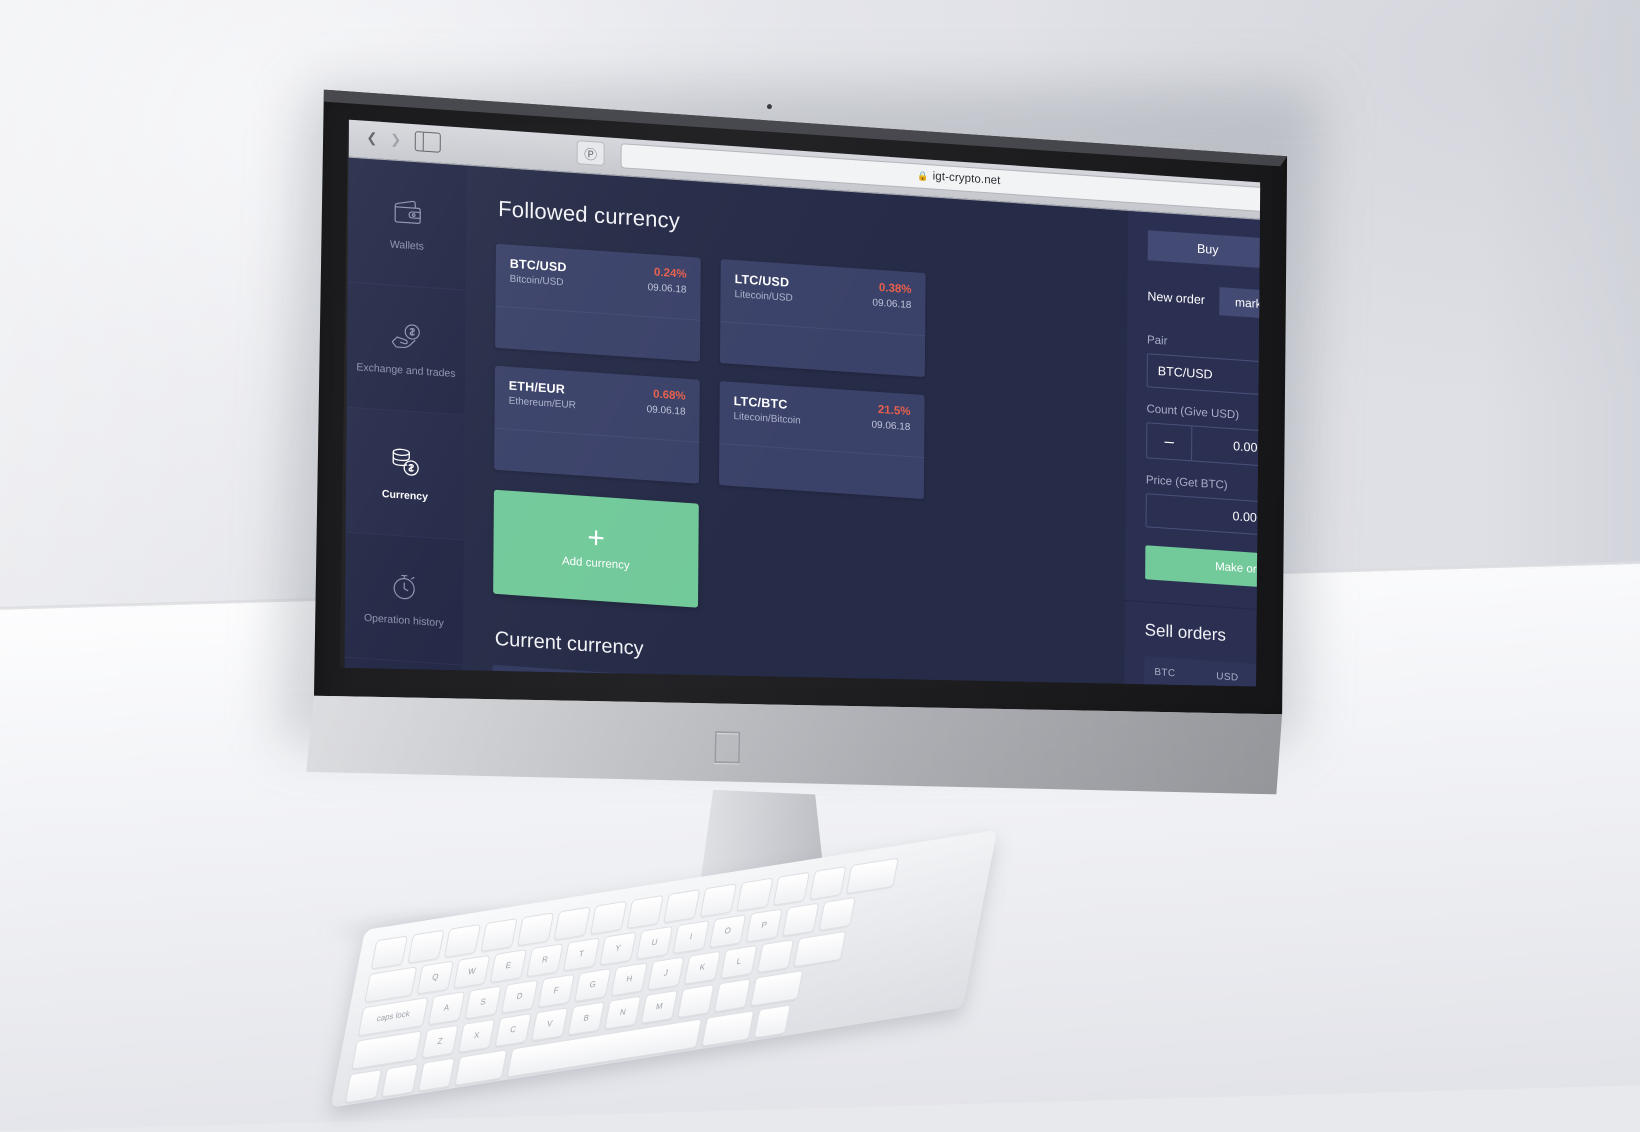  I want to click on sidebar-item-wallets: Wallets, so click(407, 224).